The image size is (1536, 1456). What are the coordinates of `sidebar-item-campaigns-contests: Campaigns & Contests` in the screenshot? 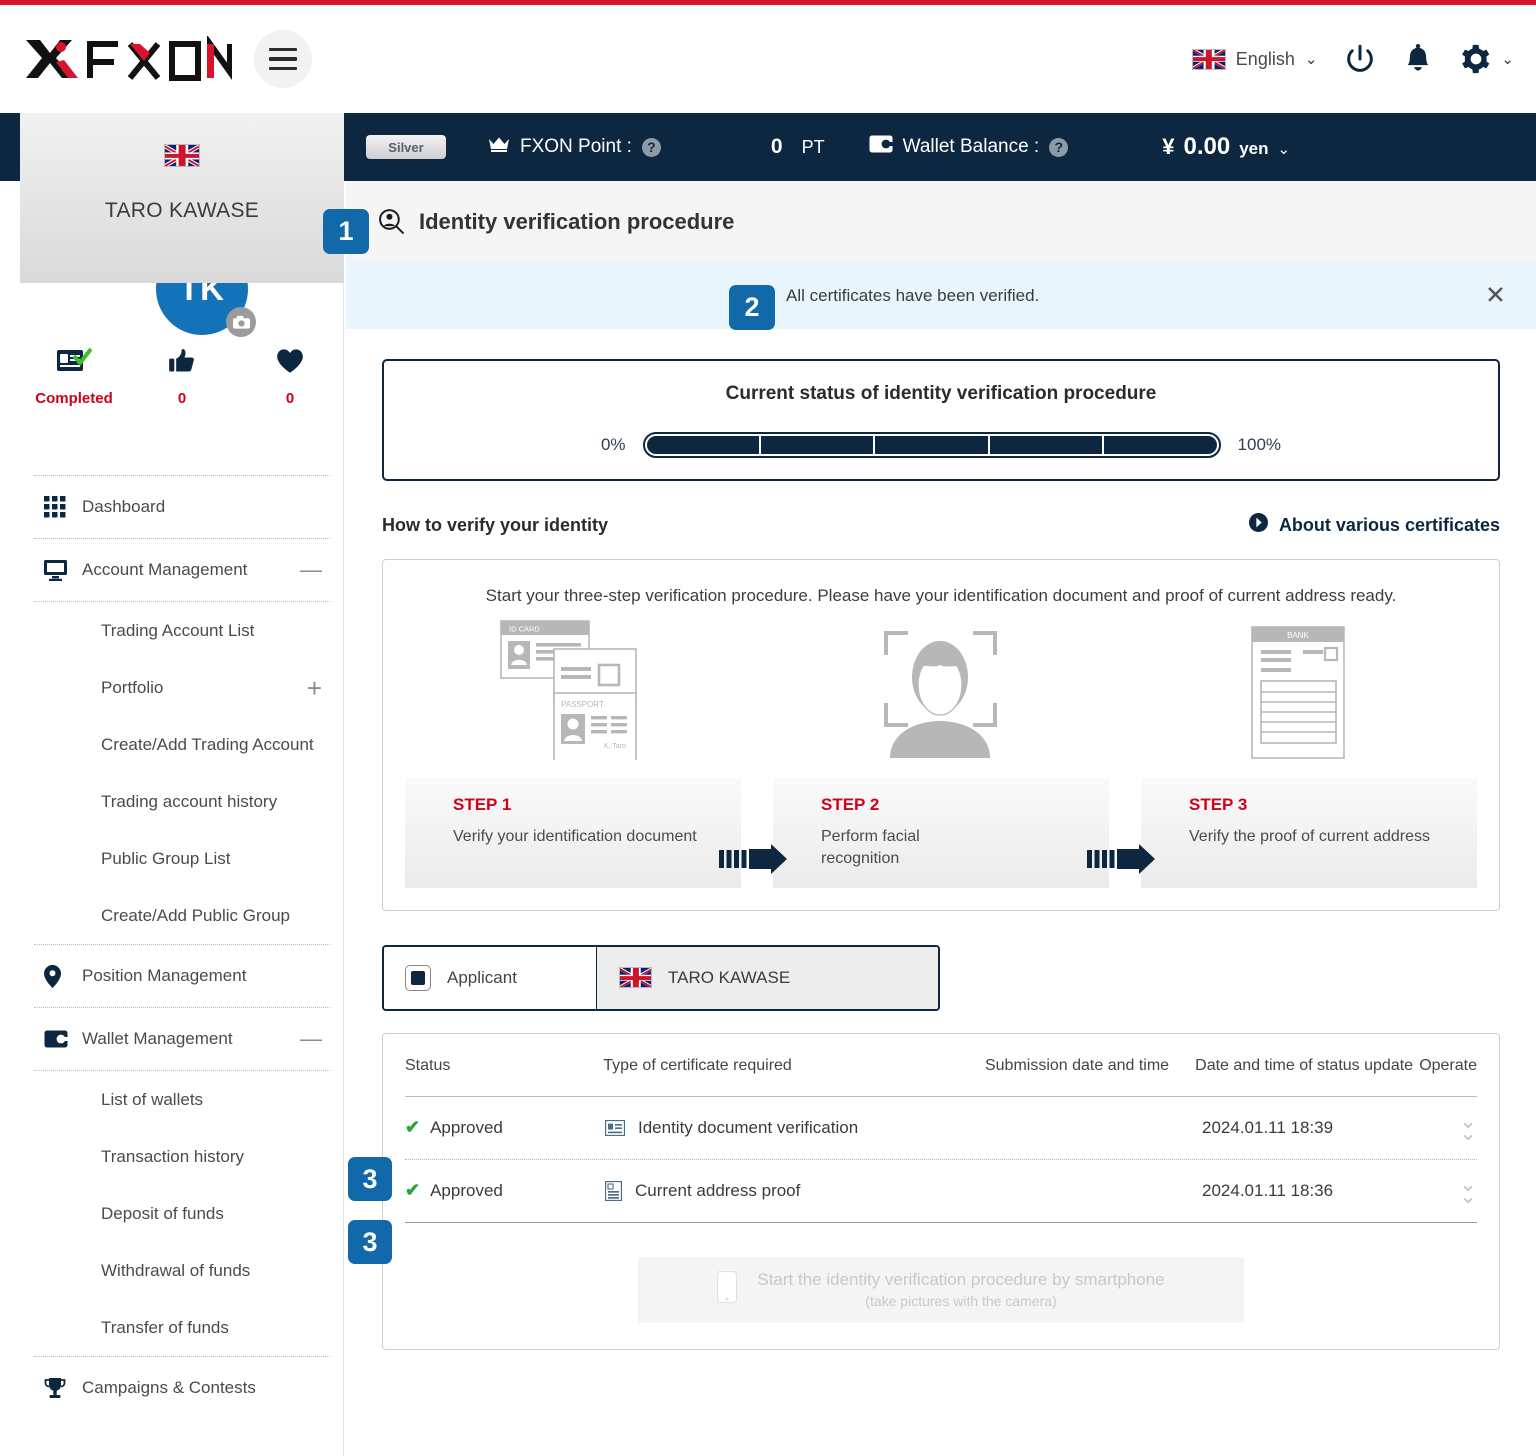 It's located at (181, 1388).